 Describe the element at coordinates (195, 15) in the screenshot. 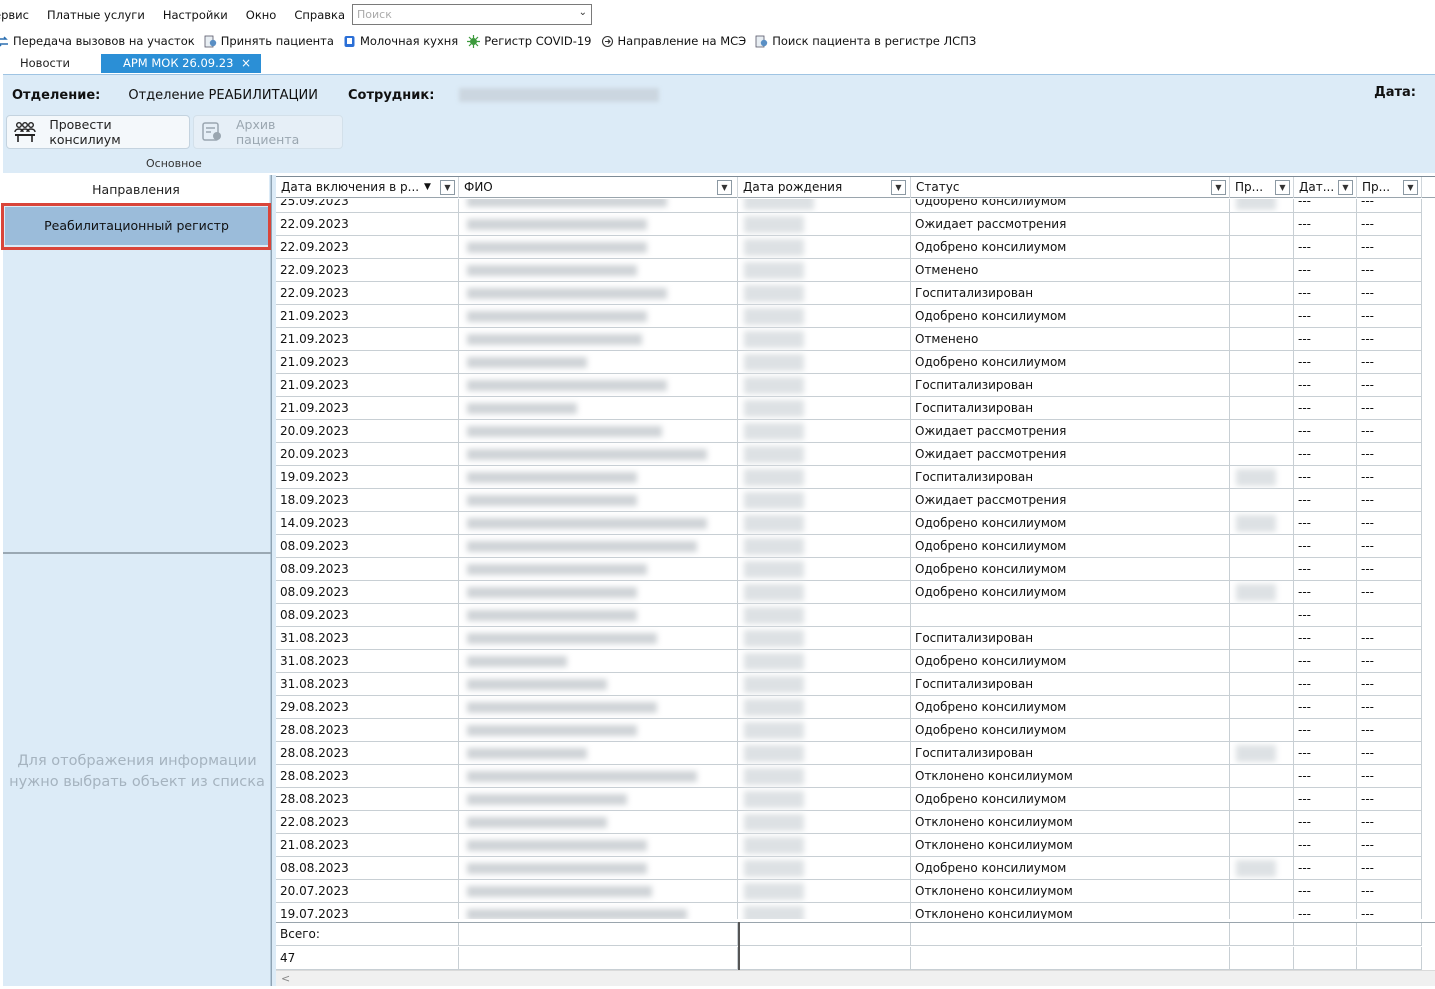

I see `menu-settings: Настройки` at that location.